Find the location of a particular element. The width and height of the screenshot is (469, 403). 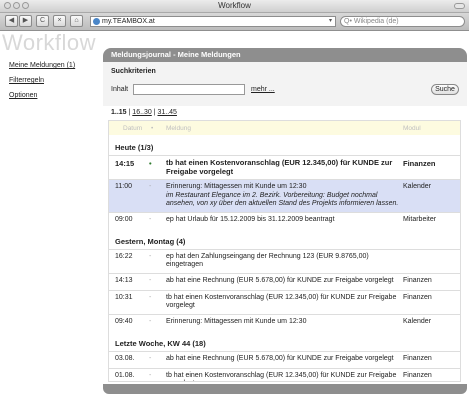

row-date: 14:15 is located at coordinates (125, 163).